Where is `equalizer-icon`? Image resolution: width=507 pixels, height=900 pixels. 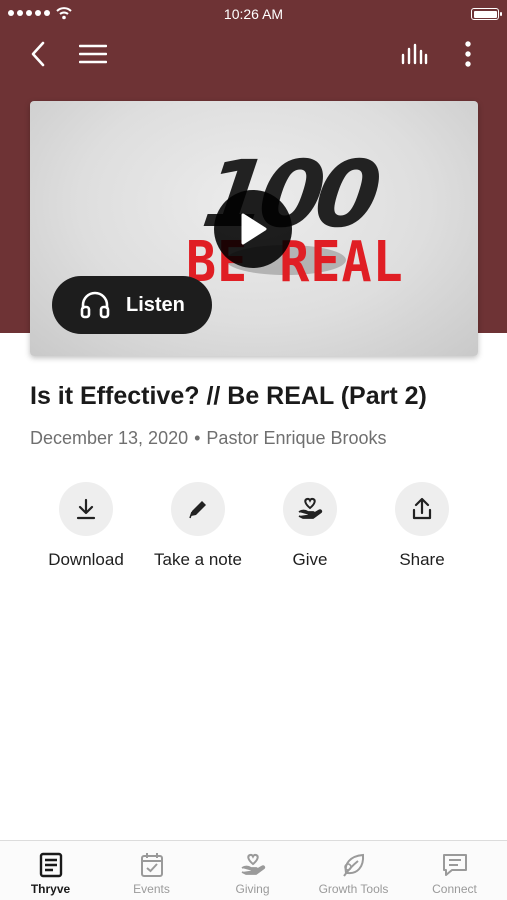 equalizer-icon is located at coordinates (414, 54).